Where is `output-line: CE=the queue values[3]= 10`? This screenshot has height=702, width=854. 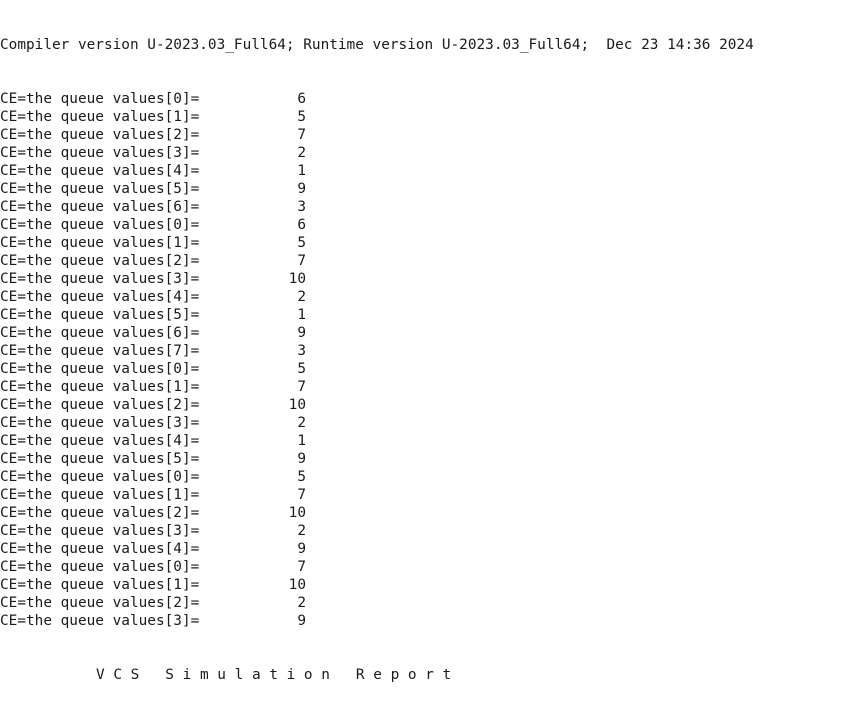 output-line: CE=the queue values[3]= 10 is located at coordinates (427, 279).